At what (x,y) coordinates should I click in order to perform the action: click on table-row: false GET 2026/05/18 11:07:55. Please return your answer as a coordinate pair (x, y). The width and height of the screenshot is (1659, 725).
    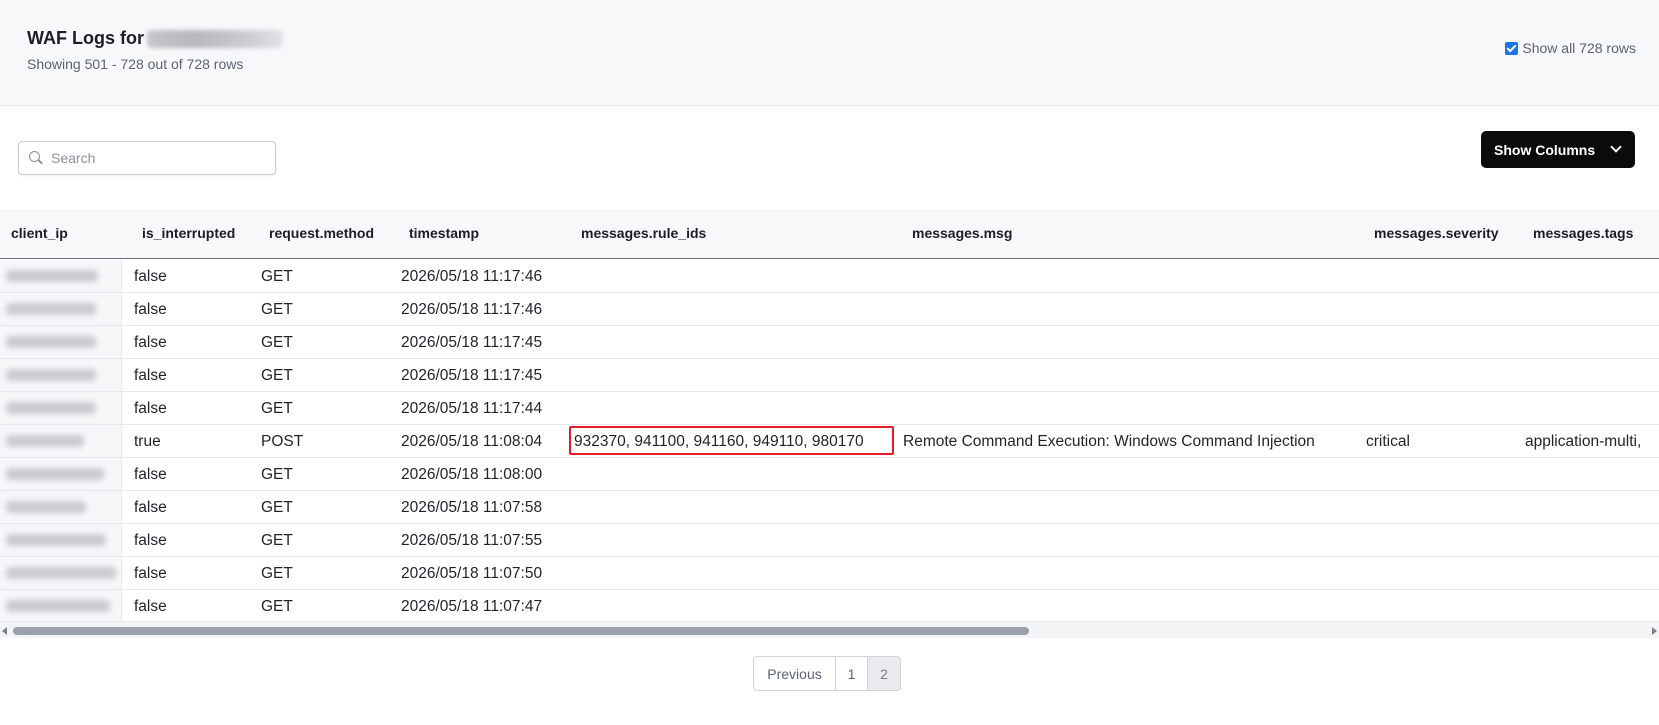
    Looking at the image, I should click on (829, 540).